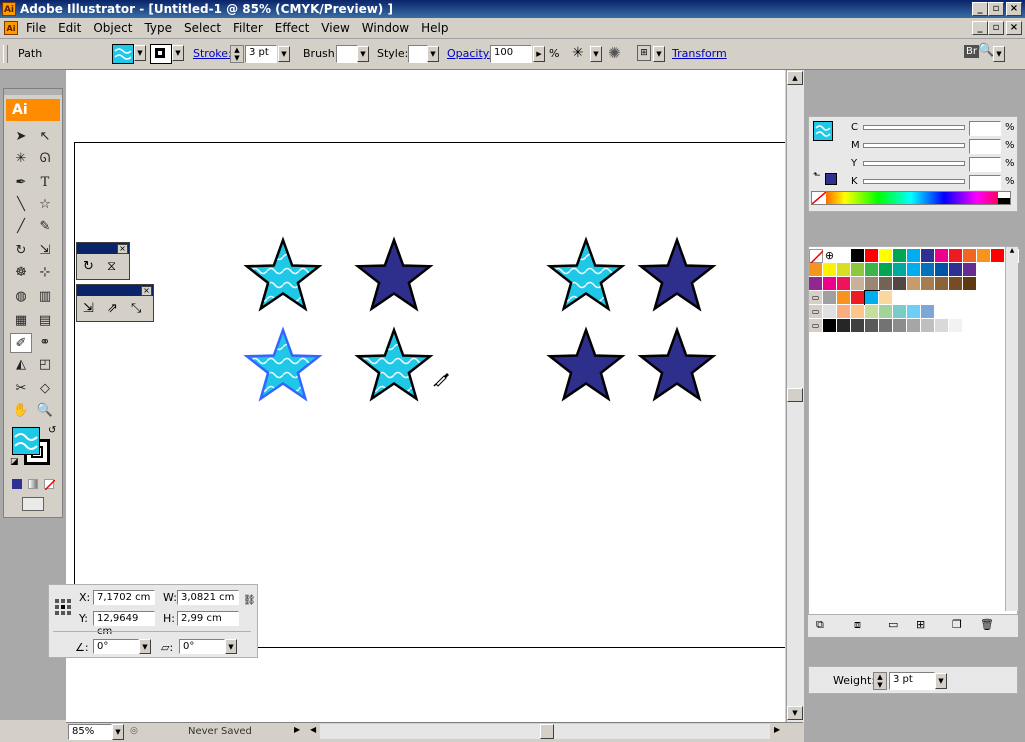 The height and width of the screenshot is (742, 1025). I want to click on align-dropdown: ▼, so click(659, 54).